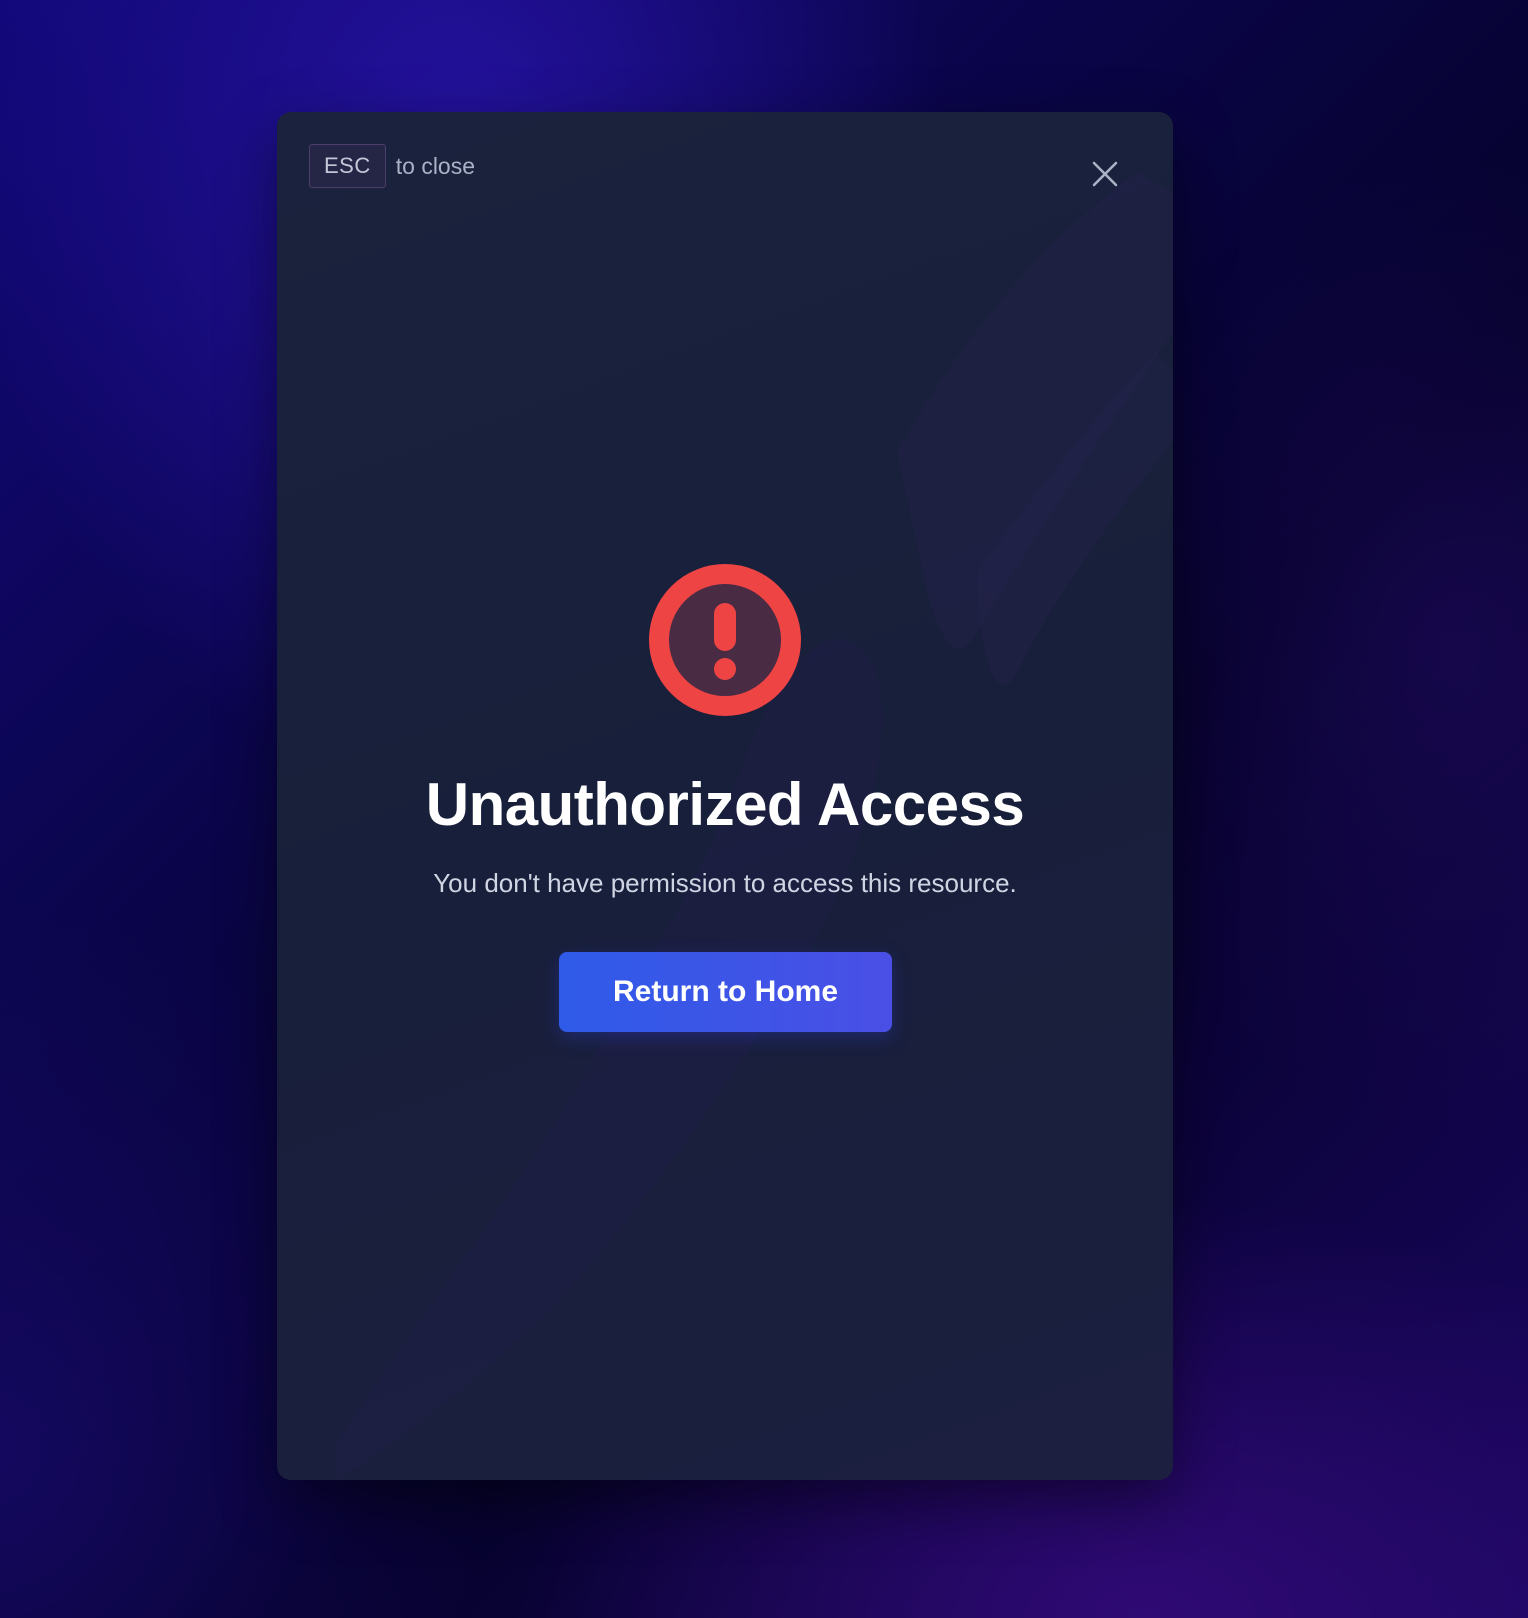  I want to click on esc-hint: ESC to close, so click(392, 166).